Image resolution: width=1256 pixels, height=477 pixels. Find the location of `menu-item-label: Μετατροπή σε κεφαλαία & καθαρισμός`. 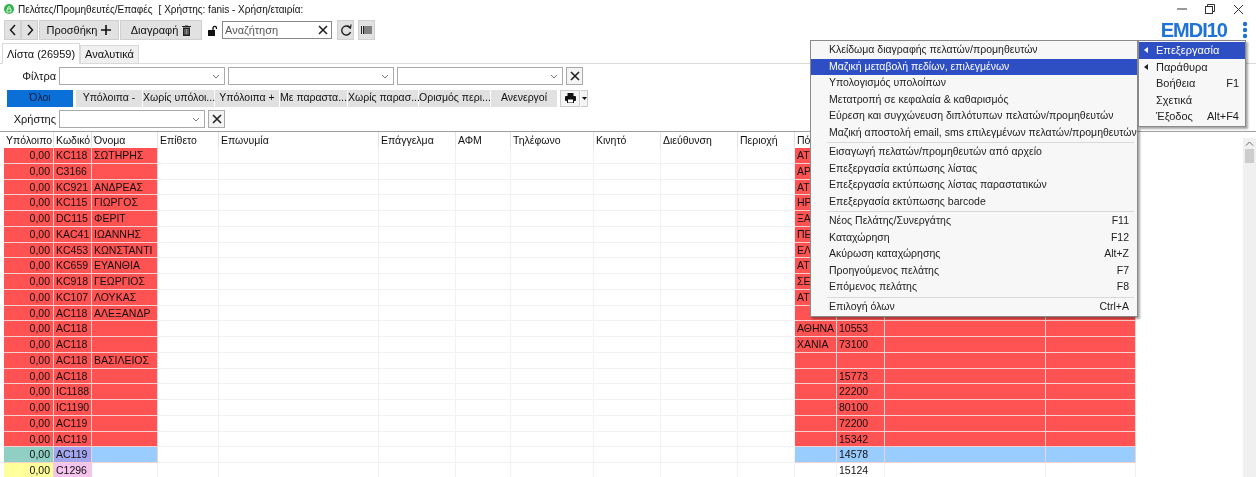

menu-item-label: Μετατροπή σε κεφαλαία & καθαρισμός is located at coordinates (919, 99).